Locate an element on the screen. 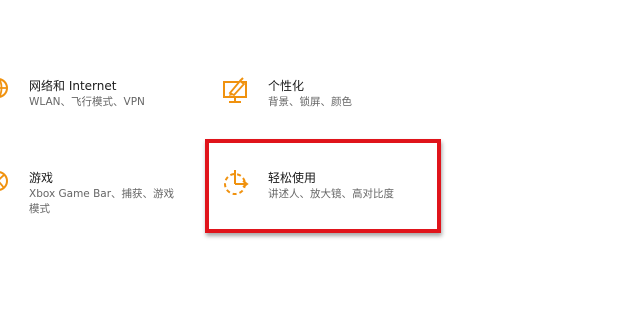 The image size is (620, 309). globe-icon is located at coordinates (6, 88).